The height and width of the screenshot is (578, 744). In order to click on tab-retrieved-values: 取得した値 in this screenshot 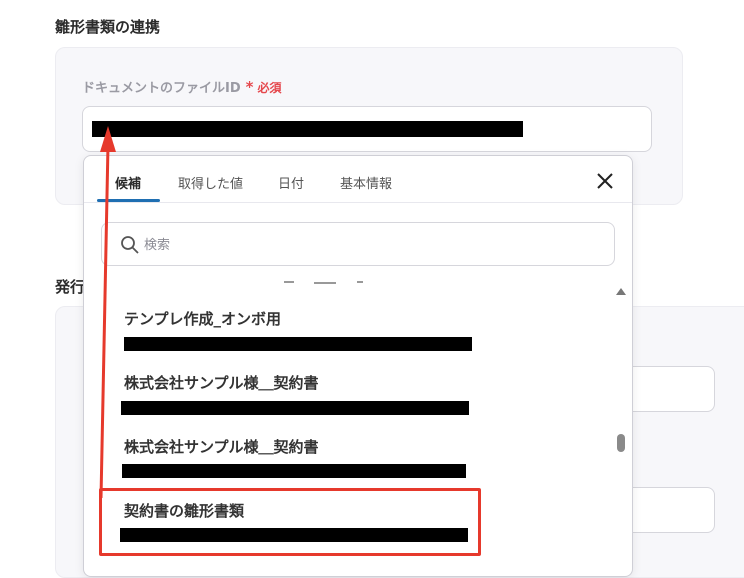, I will do `click(210, 182)`.